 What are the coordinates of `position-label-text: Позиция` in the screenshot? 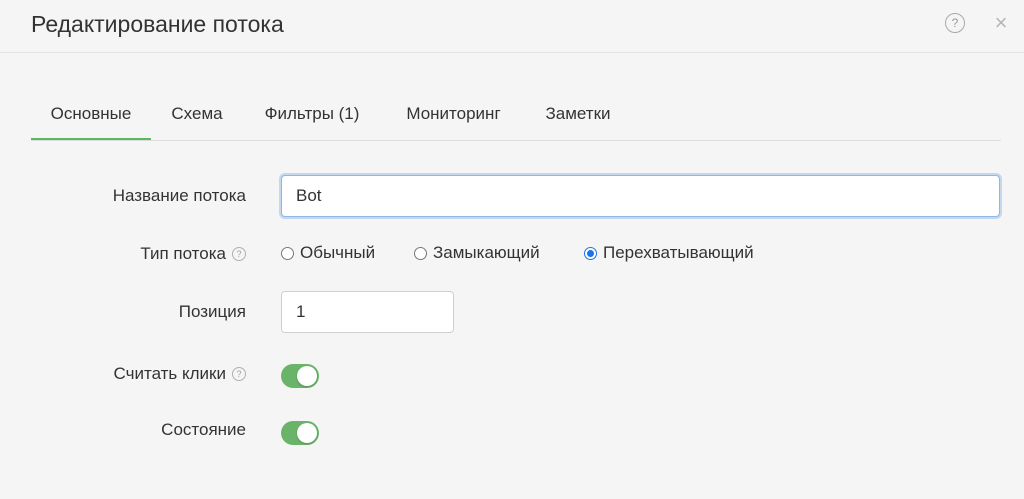 It's located at (212, 311).